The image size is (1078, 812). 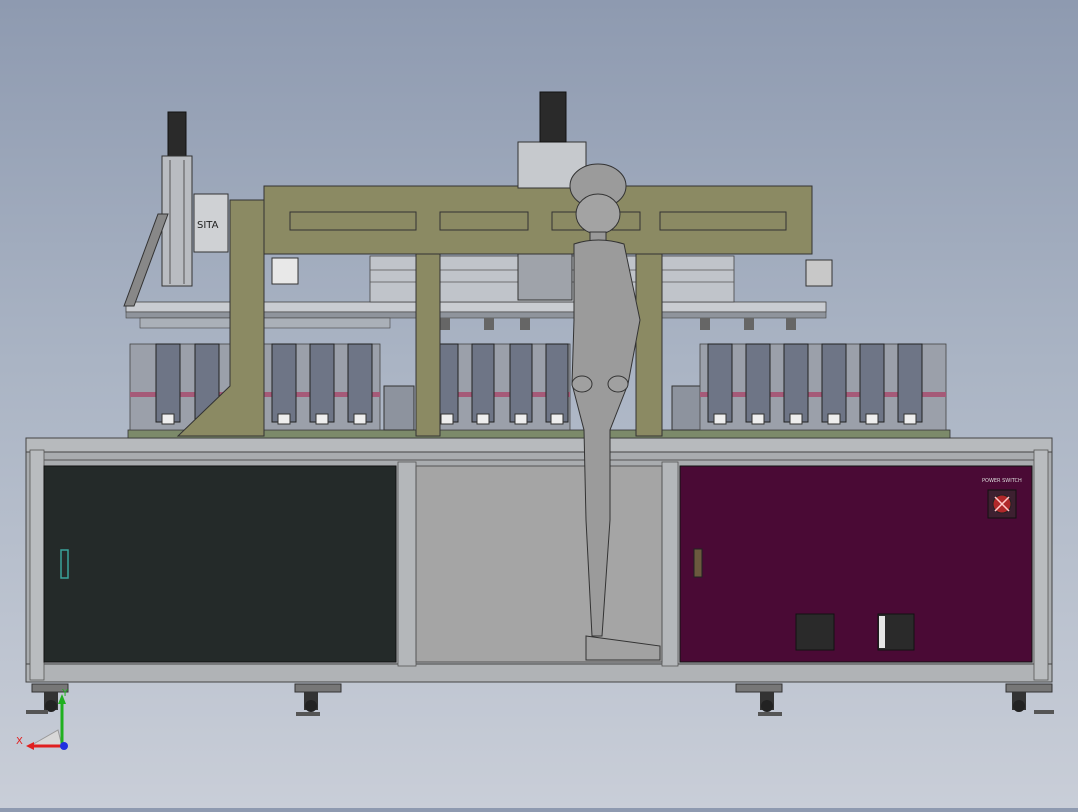 What do you see at coordinates (815, 632) in the screenshot?
I see `right-door-vent-left` at bounding box center [815, 632].